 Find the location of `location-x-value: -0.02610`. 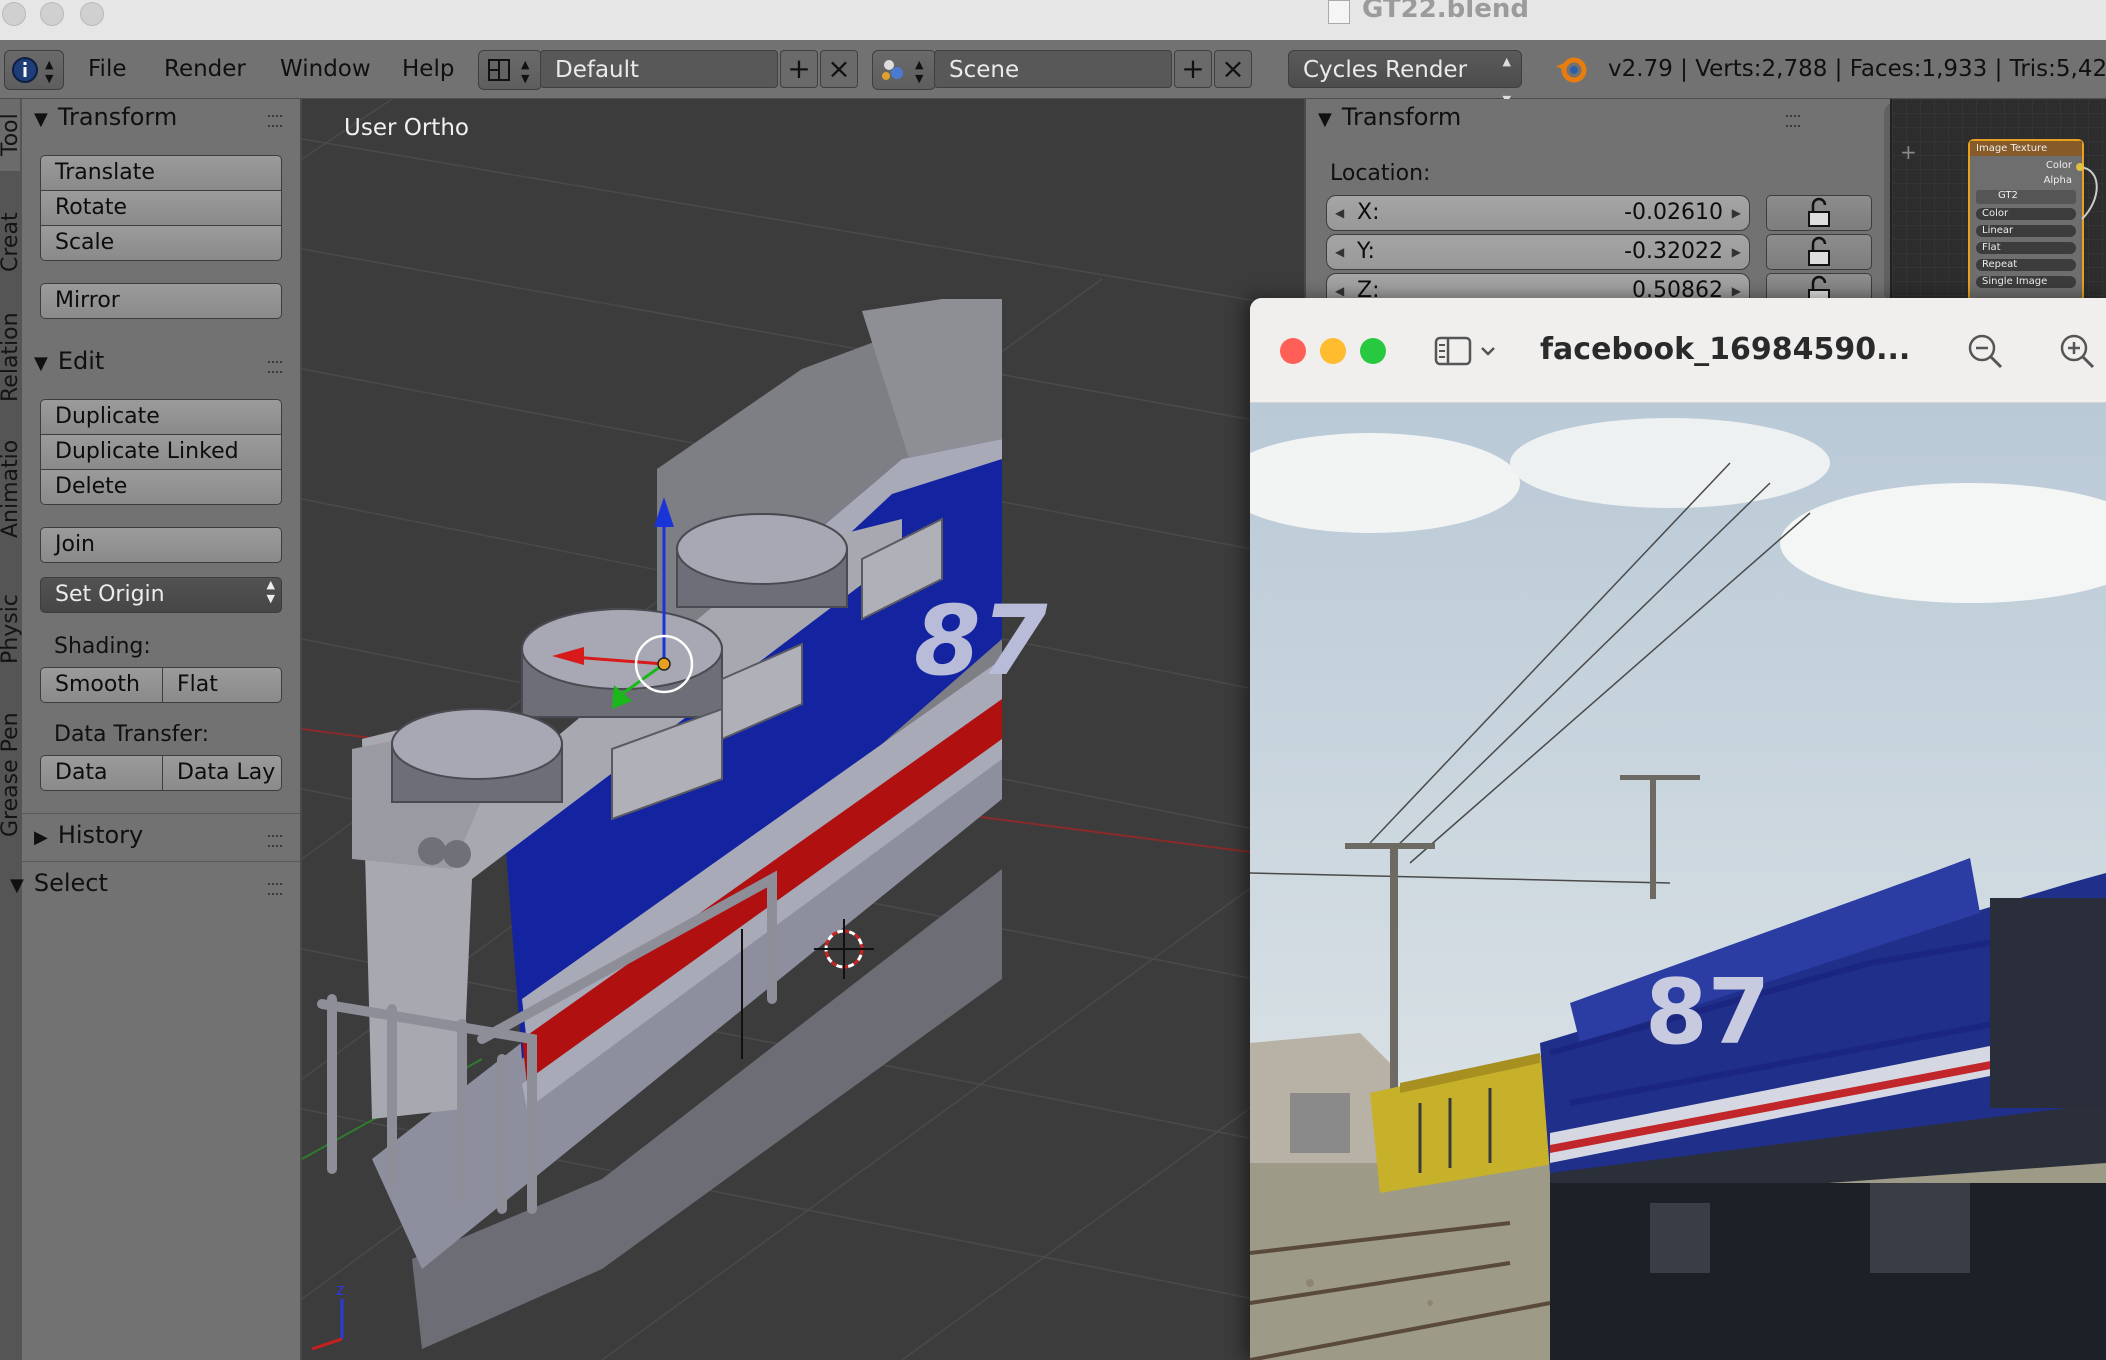

location-x-value: -0.02610 is located at coordinates (1673, 212).